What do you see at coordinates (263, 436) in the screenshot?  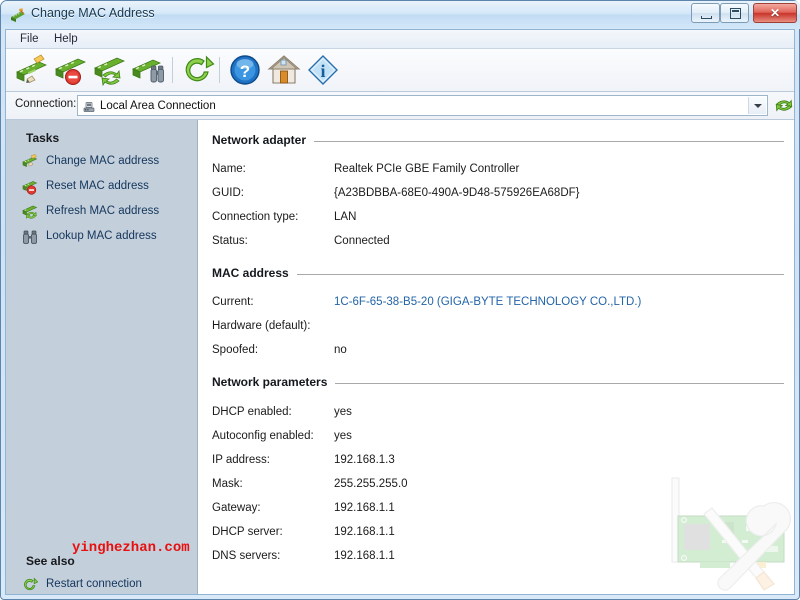 I see `row-label: Autoconfig enabled:` at bounding box center [263, 436].